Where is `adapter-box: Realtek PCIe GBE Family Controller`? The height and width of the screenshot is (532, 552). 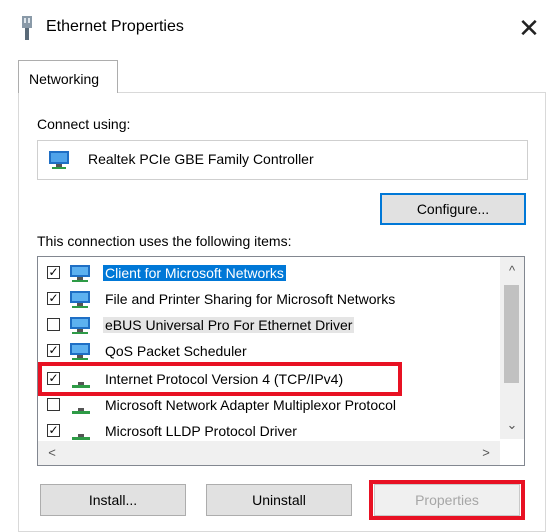
adapter-box: Realtek PCIe GBE Family Controller is located at coordinates (282, 160).